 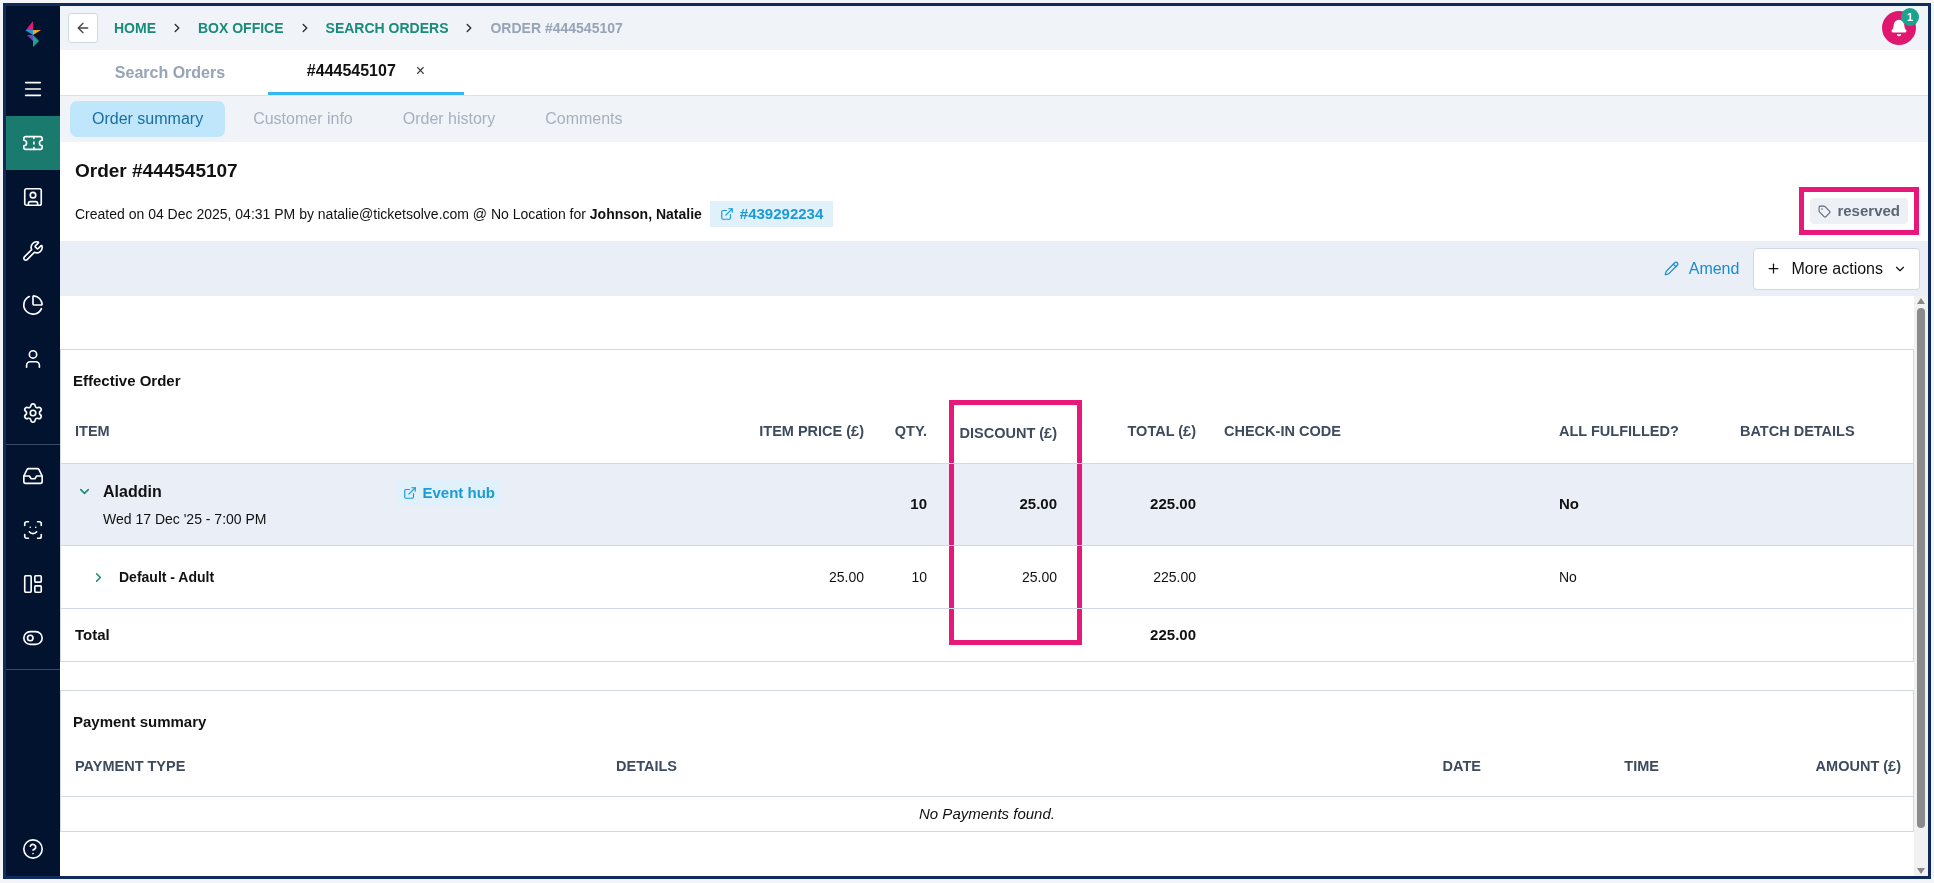 I want to click on breadcrumb-link: HOME, so click(x=135, y=28).